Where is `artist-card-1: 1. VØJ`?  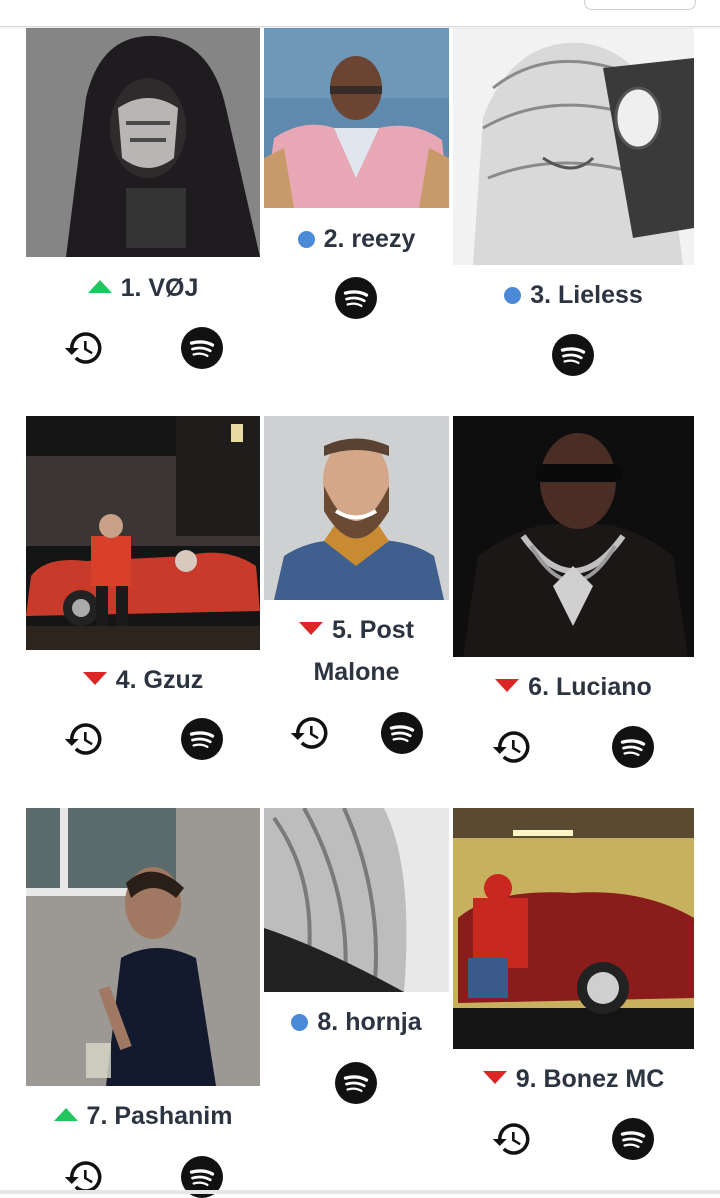 artist-card-1: 1. VØJ is located at coordinates (143, 218).